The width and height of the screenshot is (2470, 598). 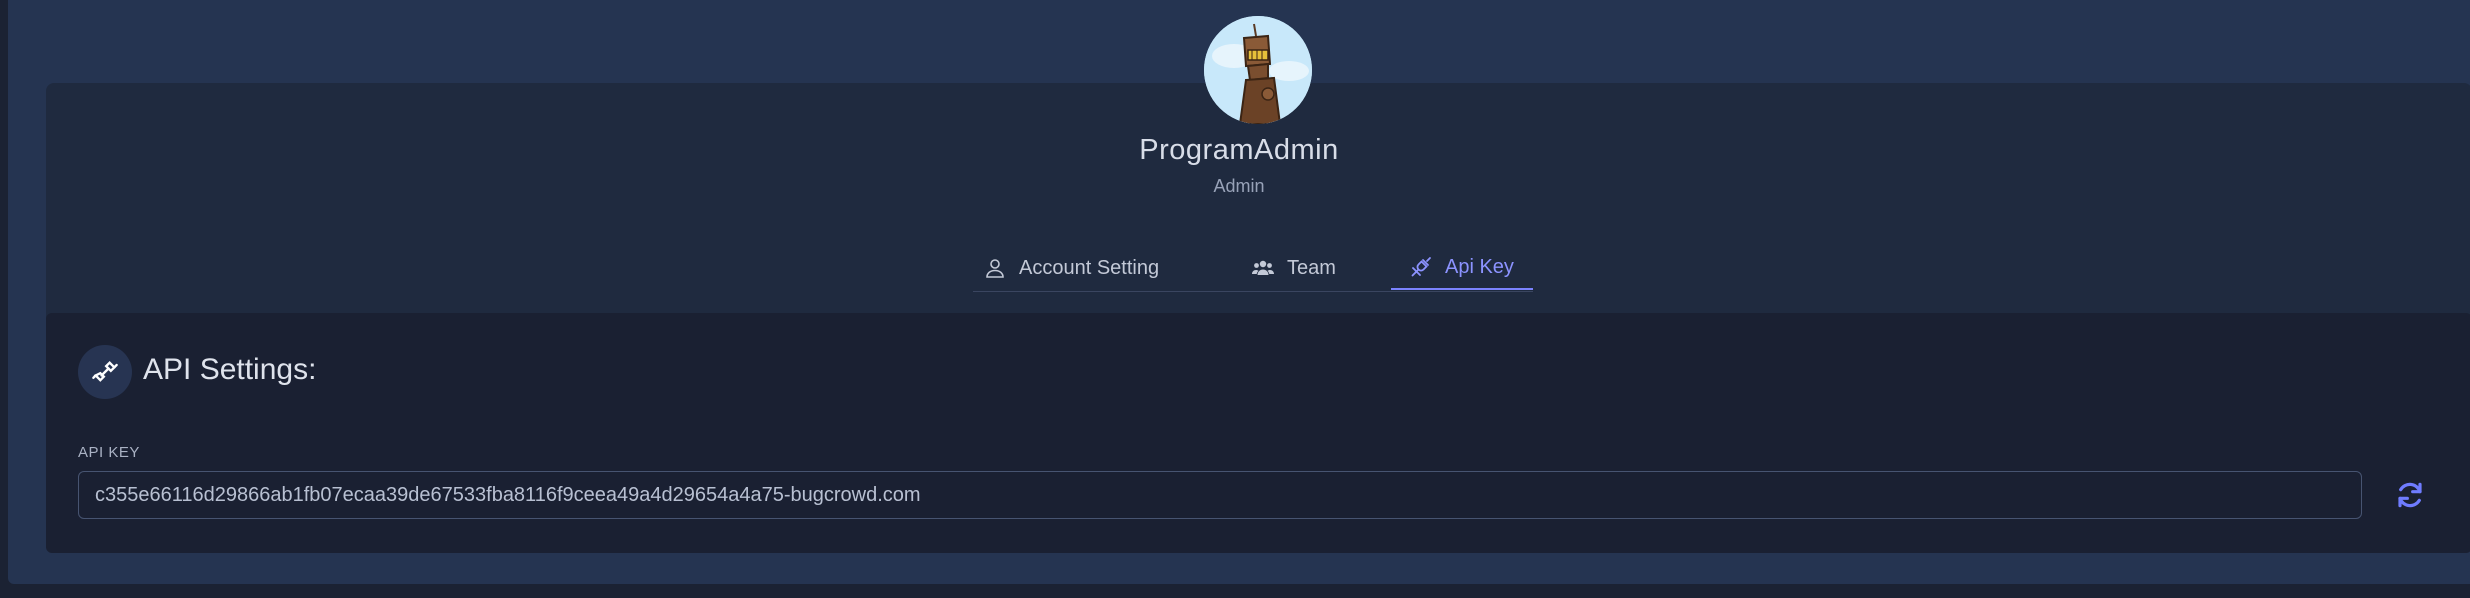 What do you see at coordinates (995, 268) in the screenshot?
I see `user-icon` at bounding box center [995, 268].